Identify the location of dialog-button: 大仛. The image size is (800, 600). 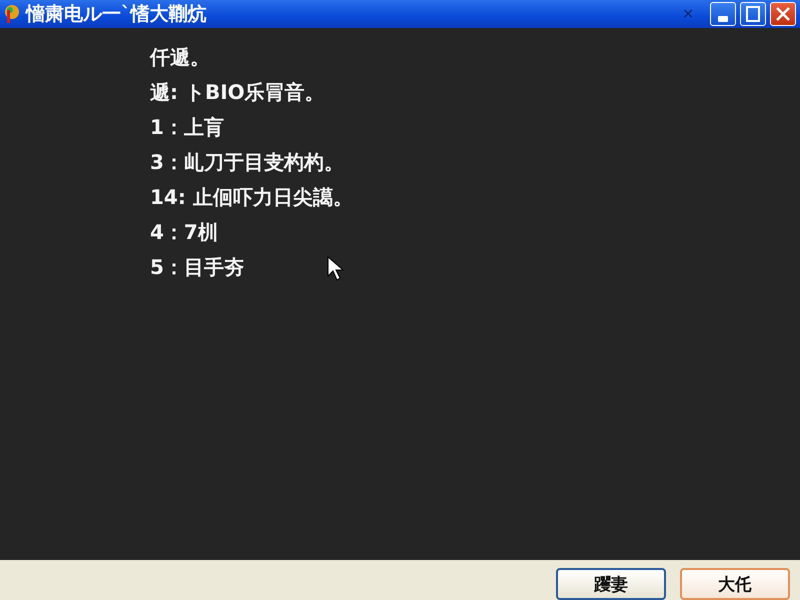
(735, 584).